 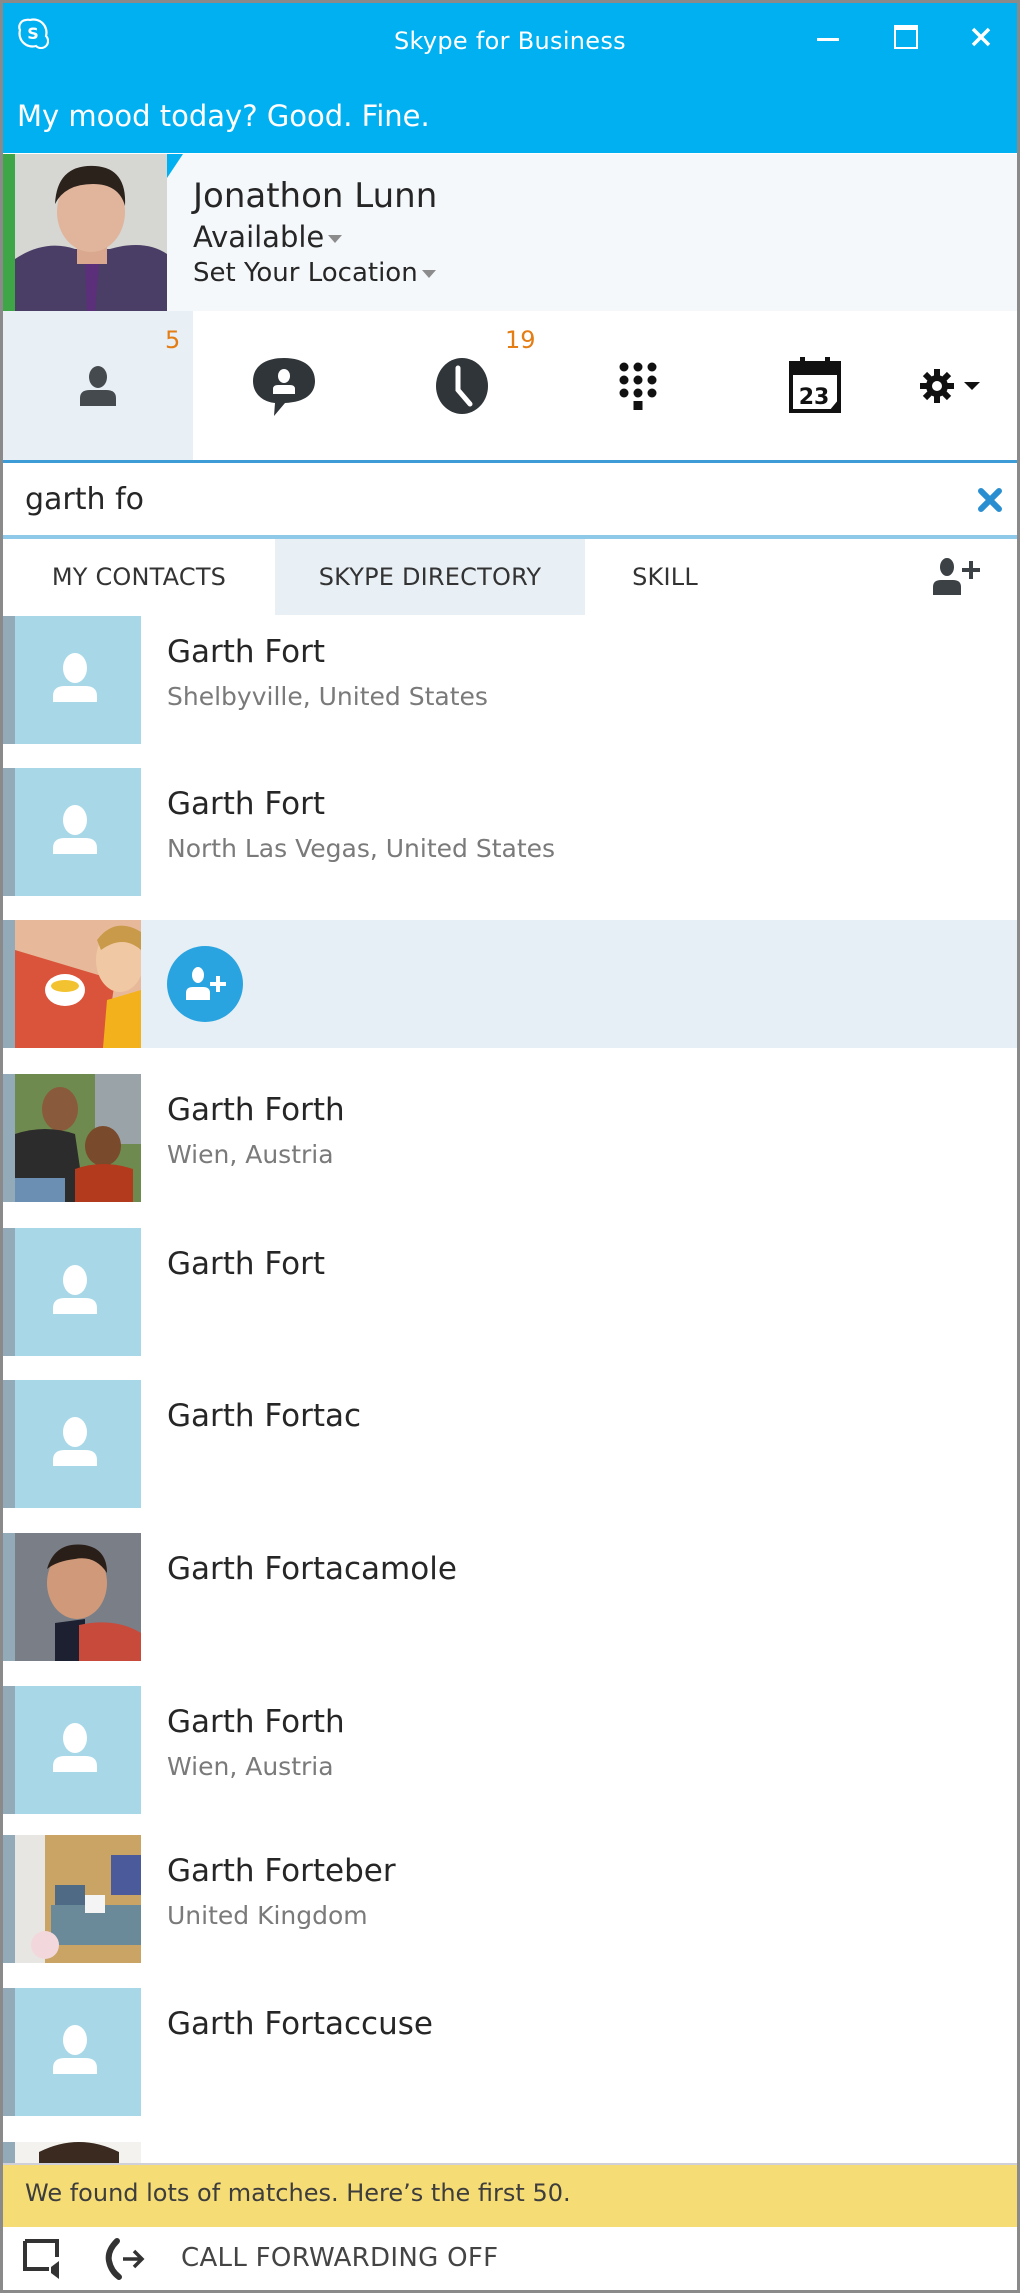 I want to click on close-icon, so click(x=981, y=37).